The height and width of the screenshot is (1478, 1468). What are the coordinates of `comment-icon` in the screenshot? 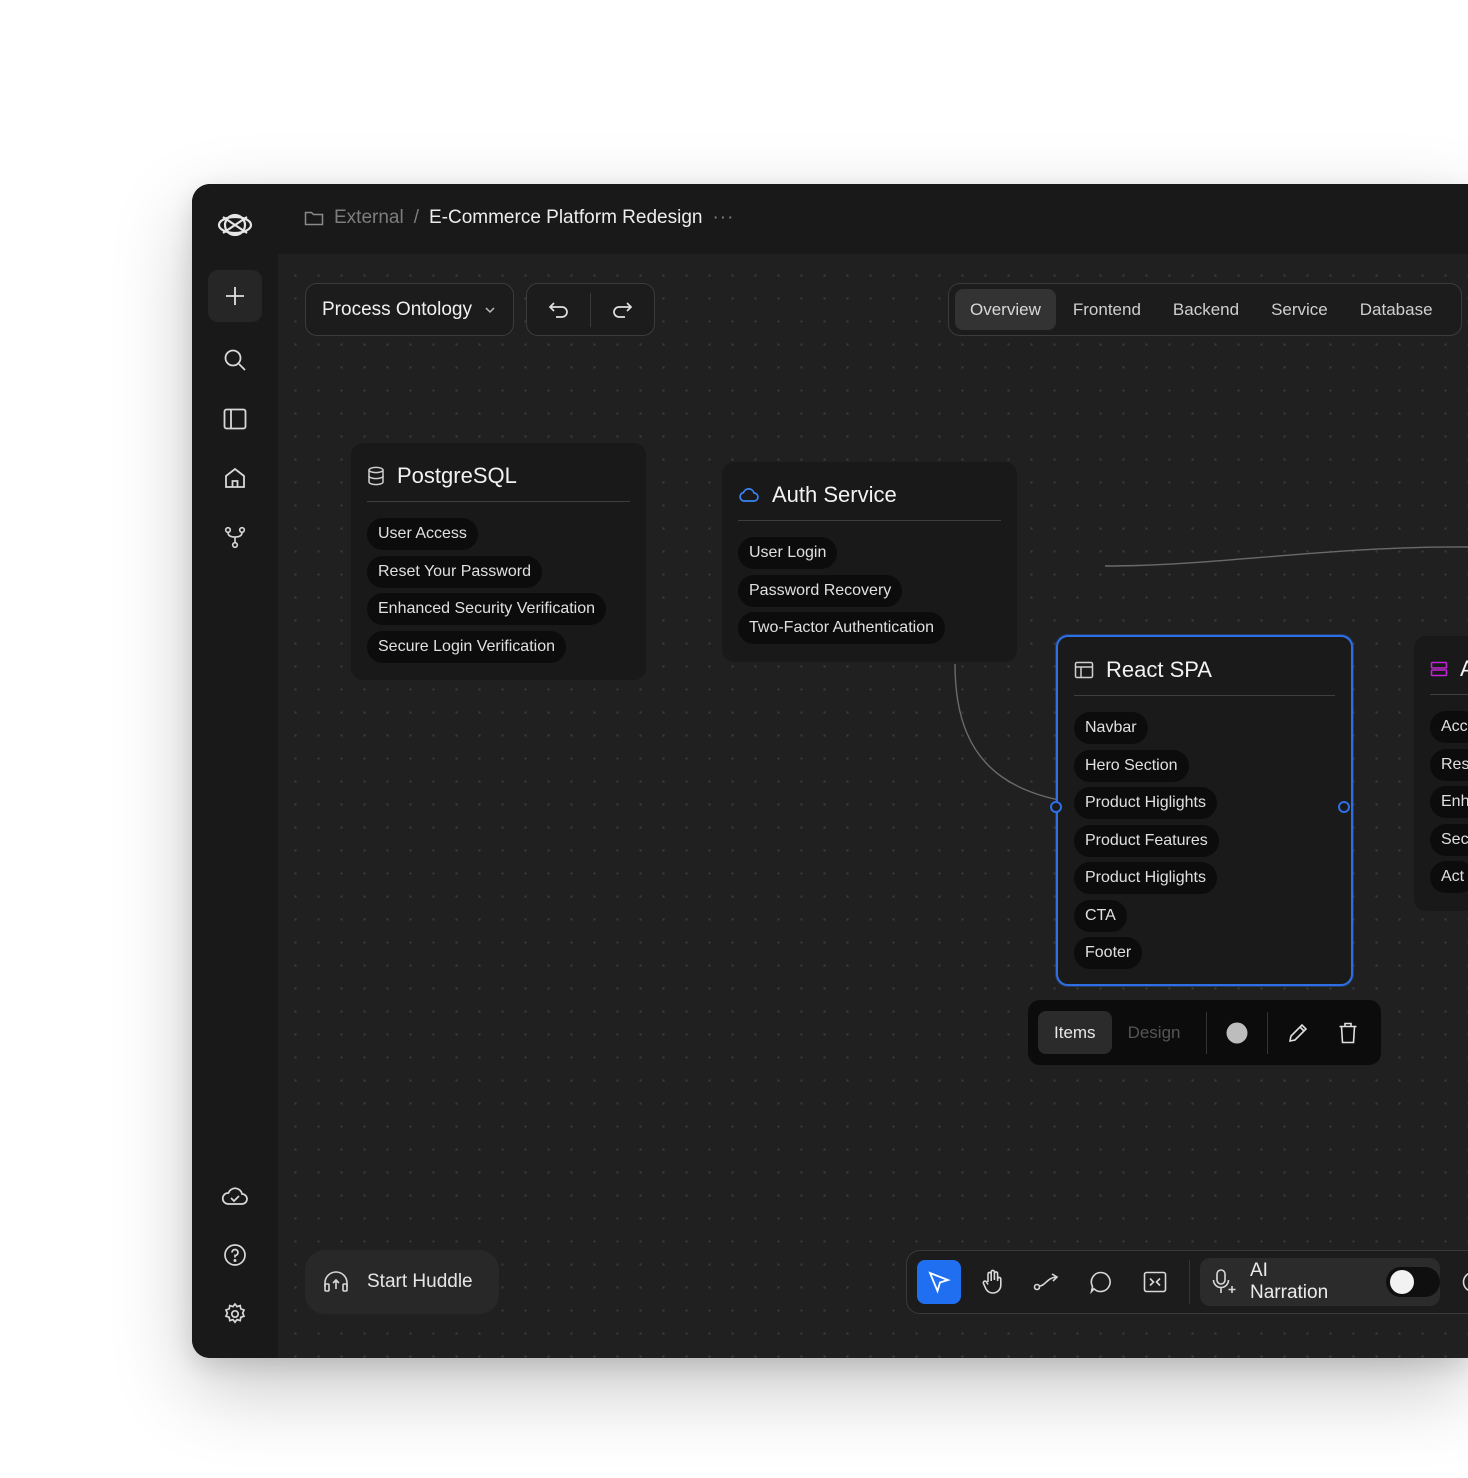 It's located at (1101, 1282).